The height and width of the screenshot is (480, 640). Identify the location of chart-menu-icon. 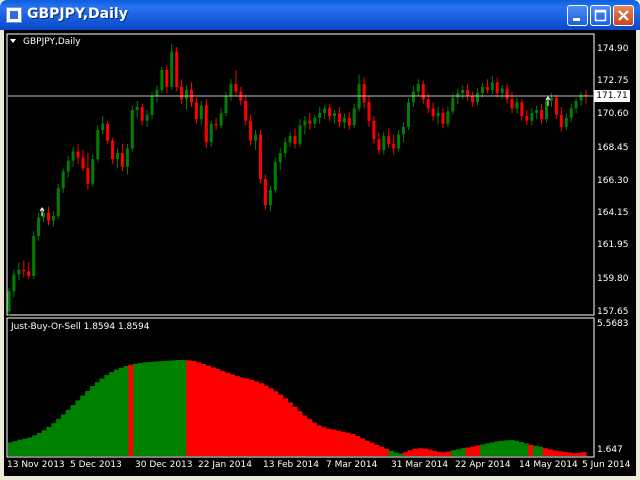
(13, 41).